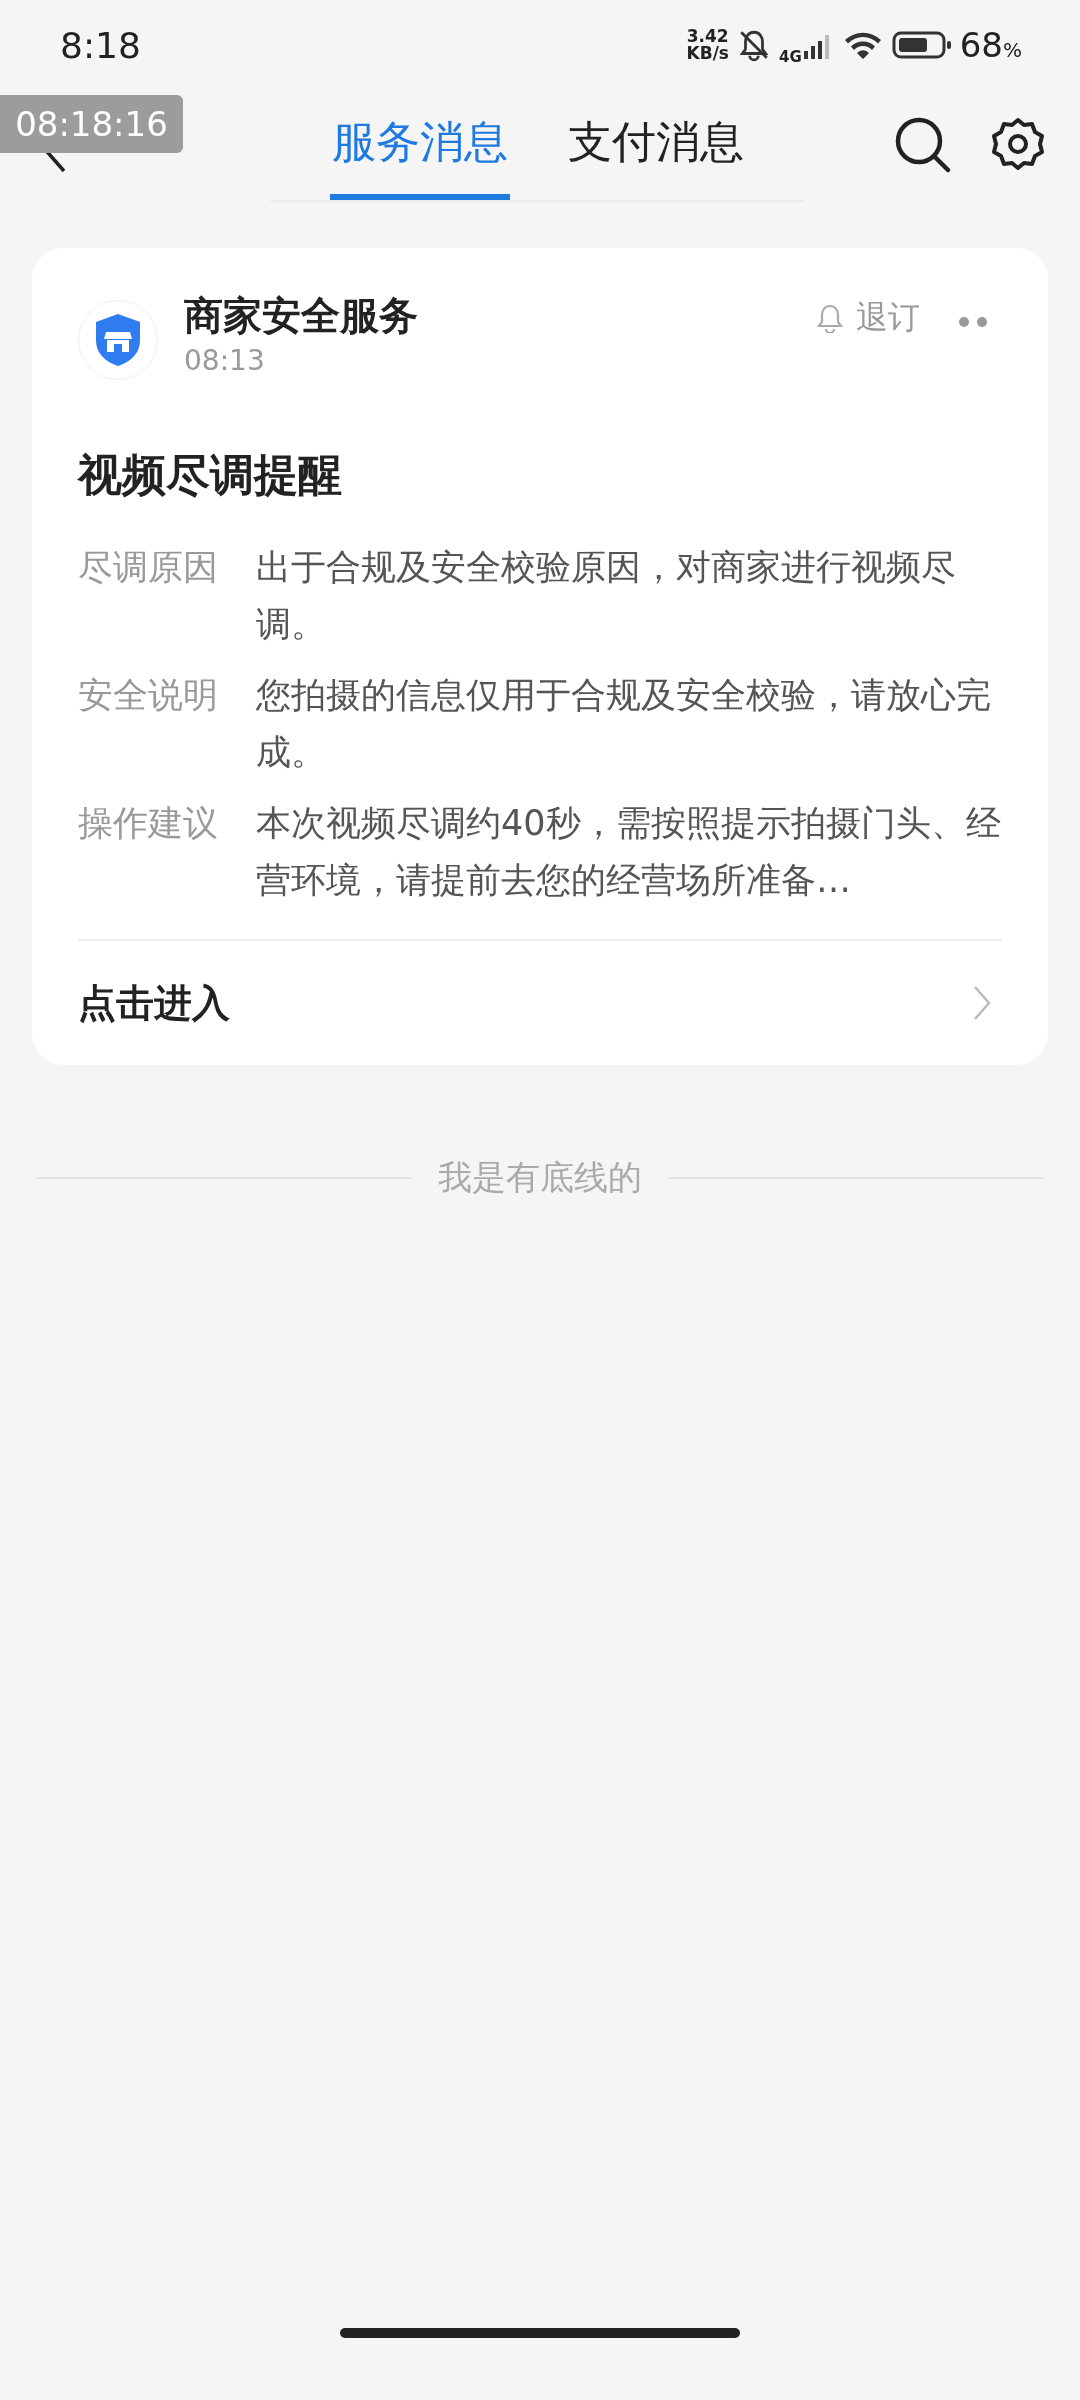 The image size is (1080, 2400). What do you see at coordinates (606, 596) in the screenshot?
I see `field-value: 出于合规及安全校验原因，对商家进行视频尽调。` at bounding box center [606, 596].